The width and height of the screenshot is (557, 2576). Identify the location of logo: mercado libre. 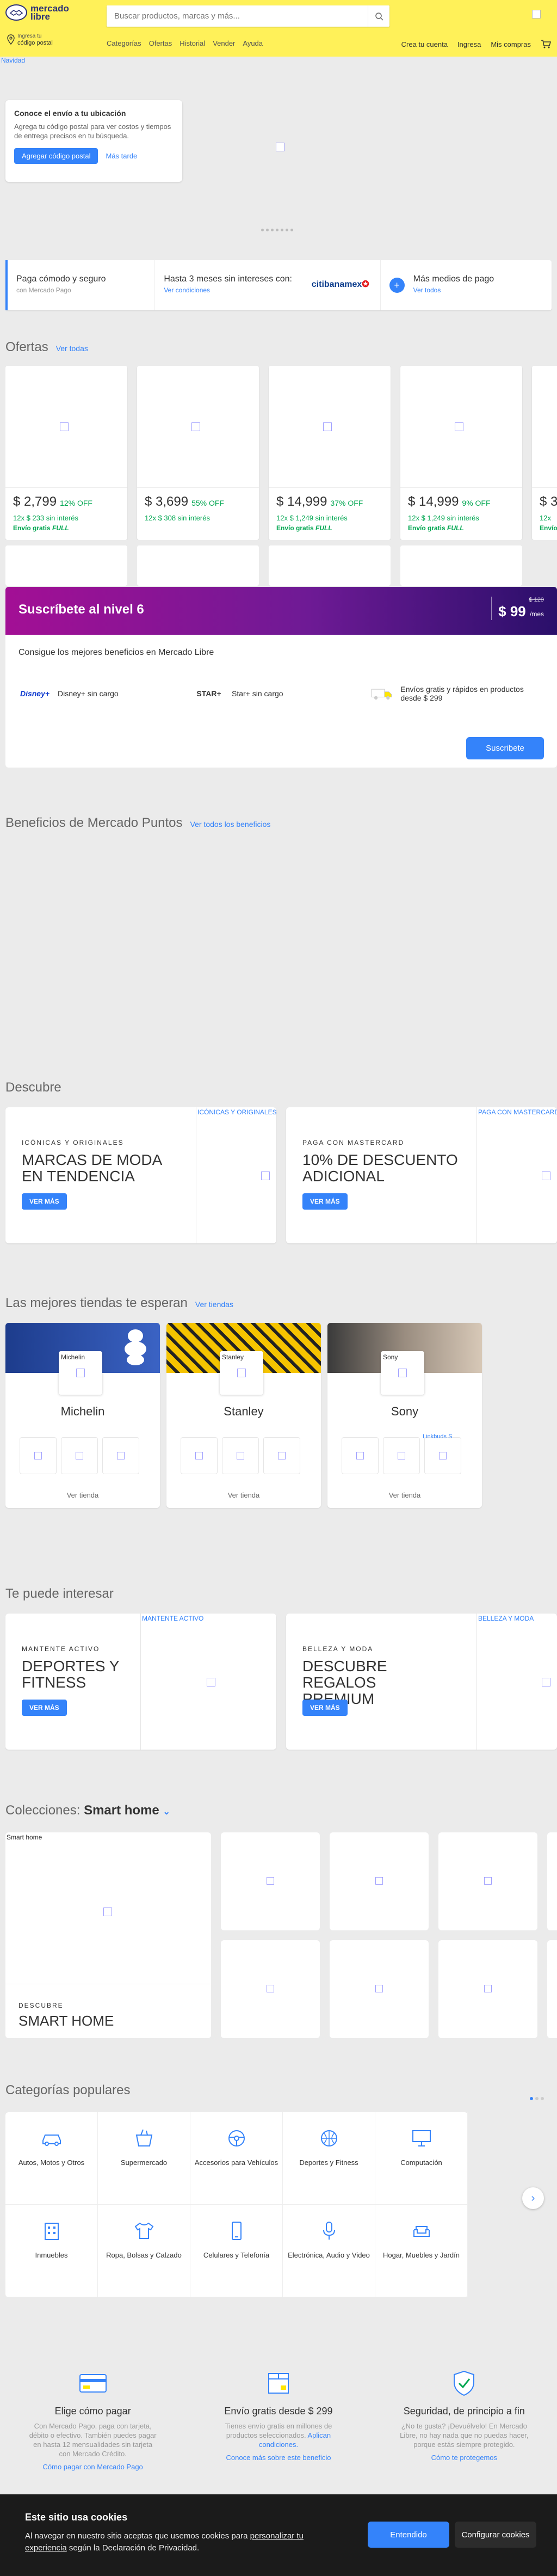
(37, 12).